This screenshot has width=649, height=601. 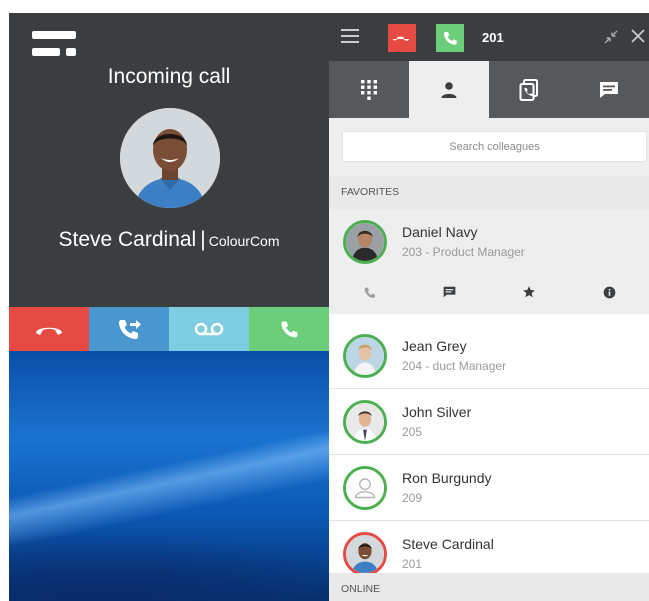 I want to click on contact-name: Daniel Navy, so click(x=440, y=232).